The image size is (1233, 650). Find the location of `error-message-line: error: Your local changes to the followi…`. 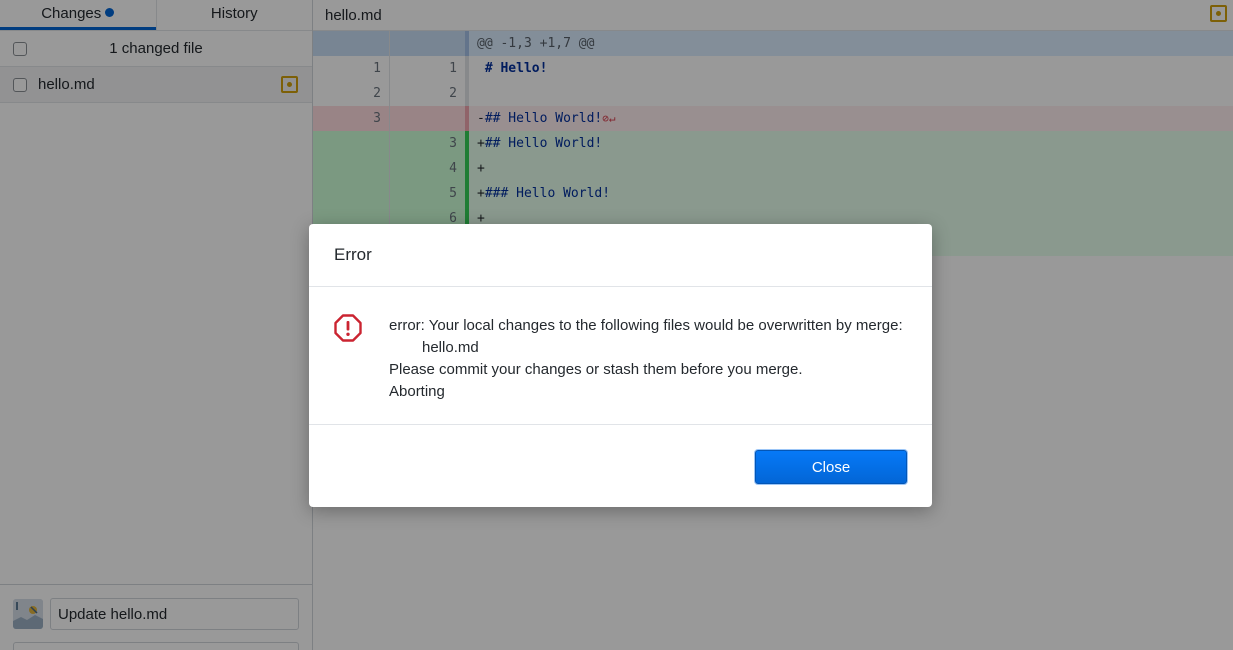

error-message-line: error: Your local changes to the followi… is located at coordinates (646, 325).